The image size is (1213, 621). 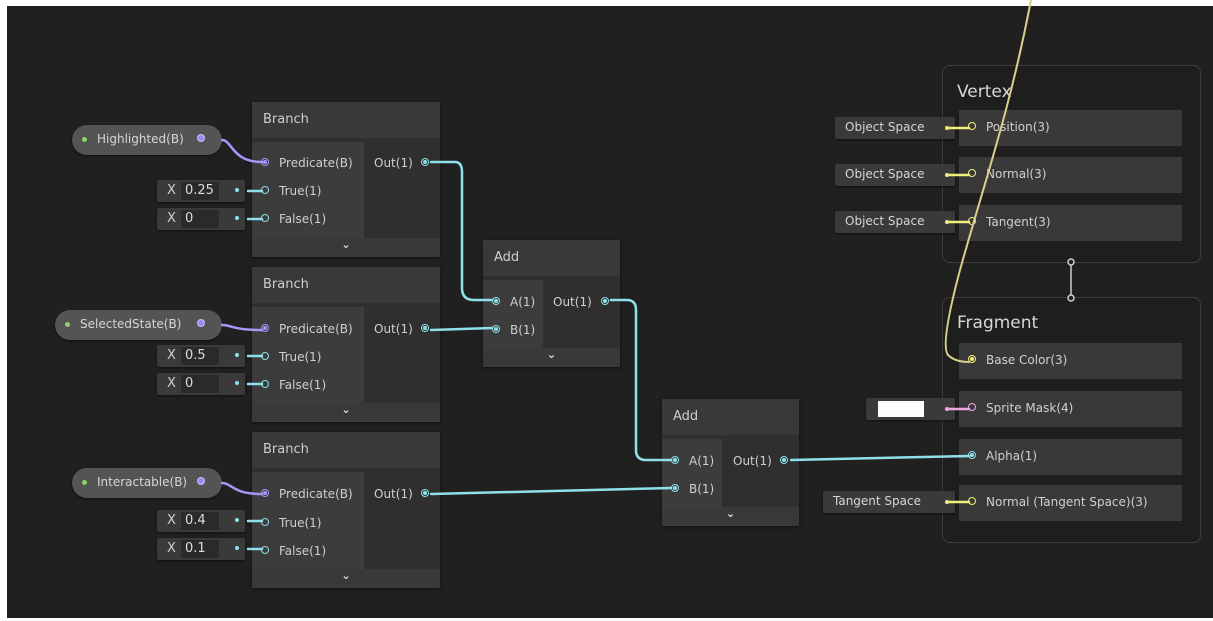 I want to click on wire-branch0-to-add-a, so click(x=461, y=231).